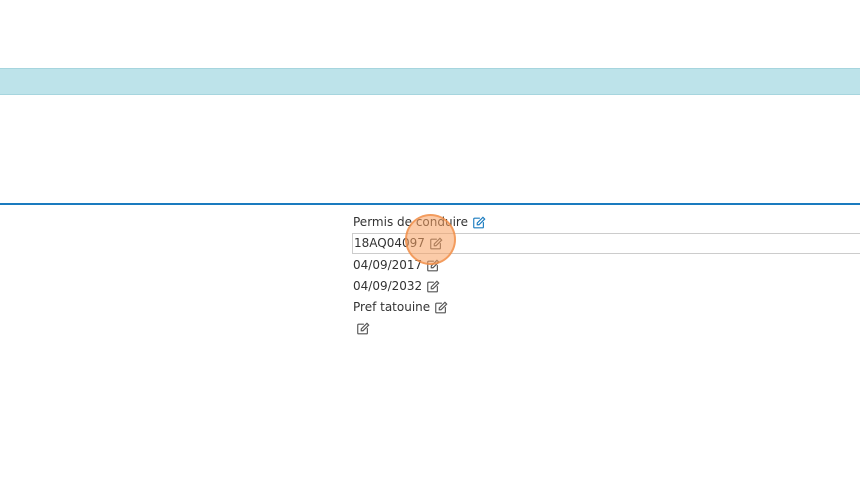  What do you see at coordinates (430, 204) in the screenshot?
I see `section-divider` at bounding box center [430, 204].